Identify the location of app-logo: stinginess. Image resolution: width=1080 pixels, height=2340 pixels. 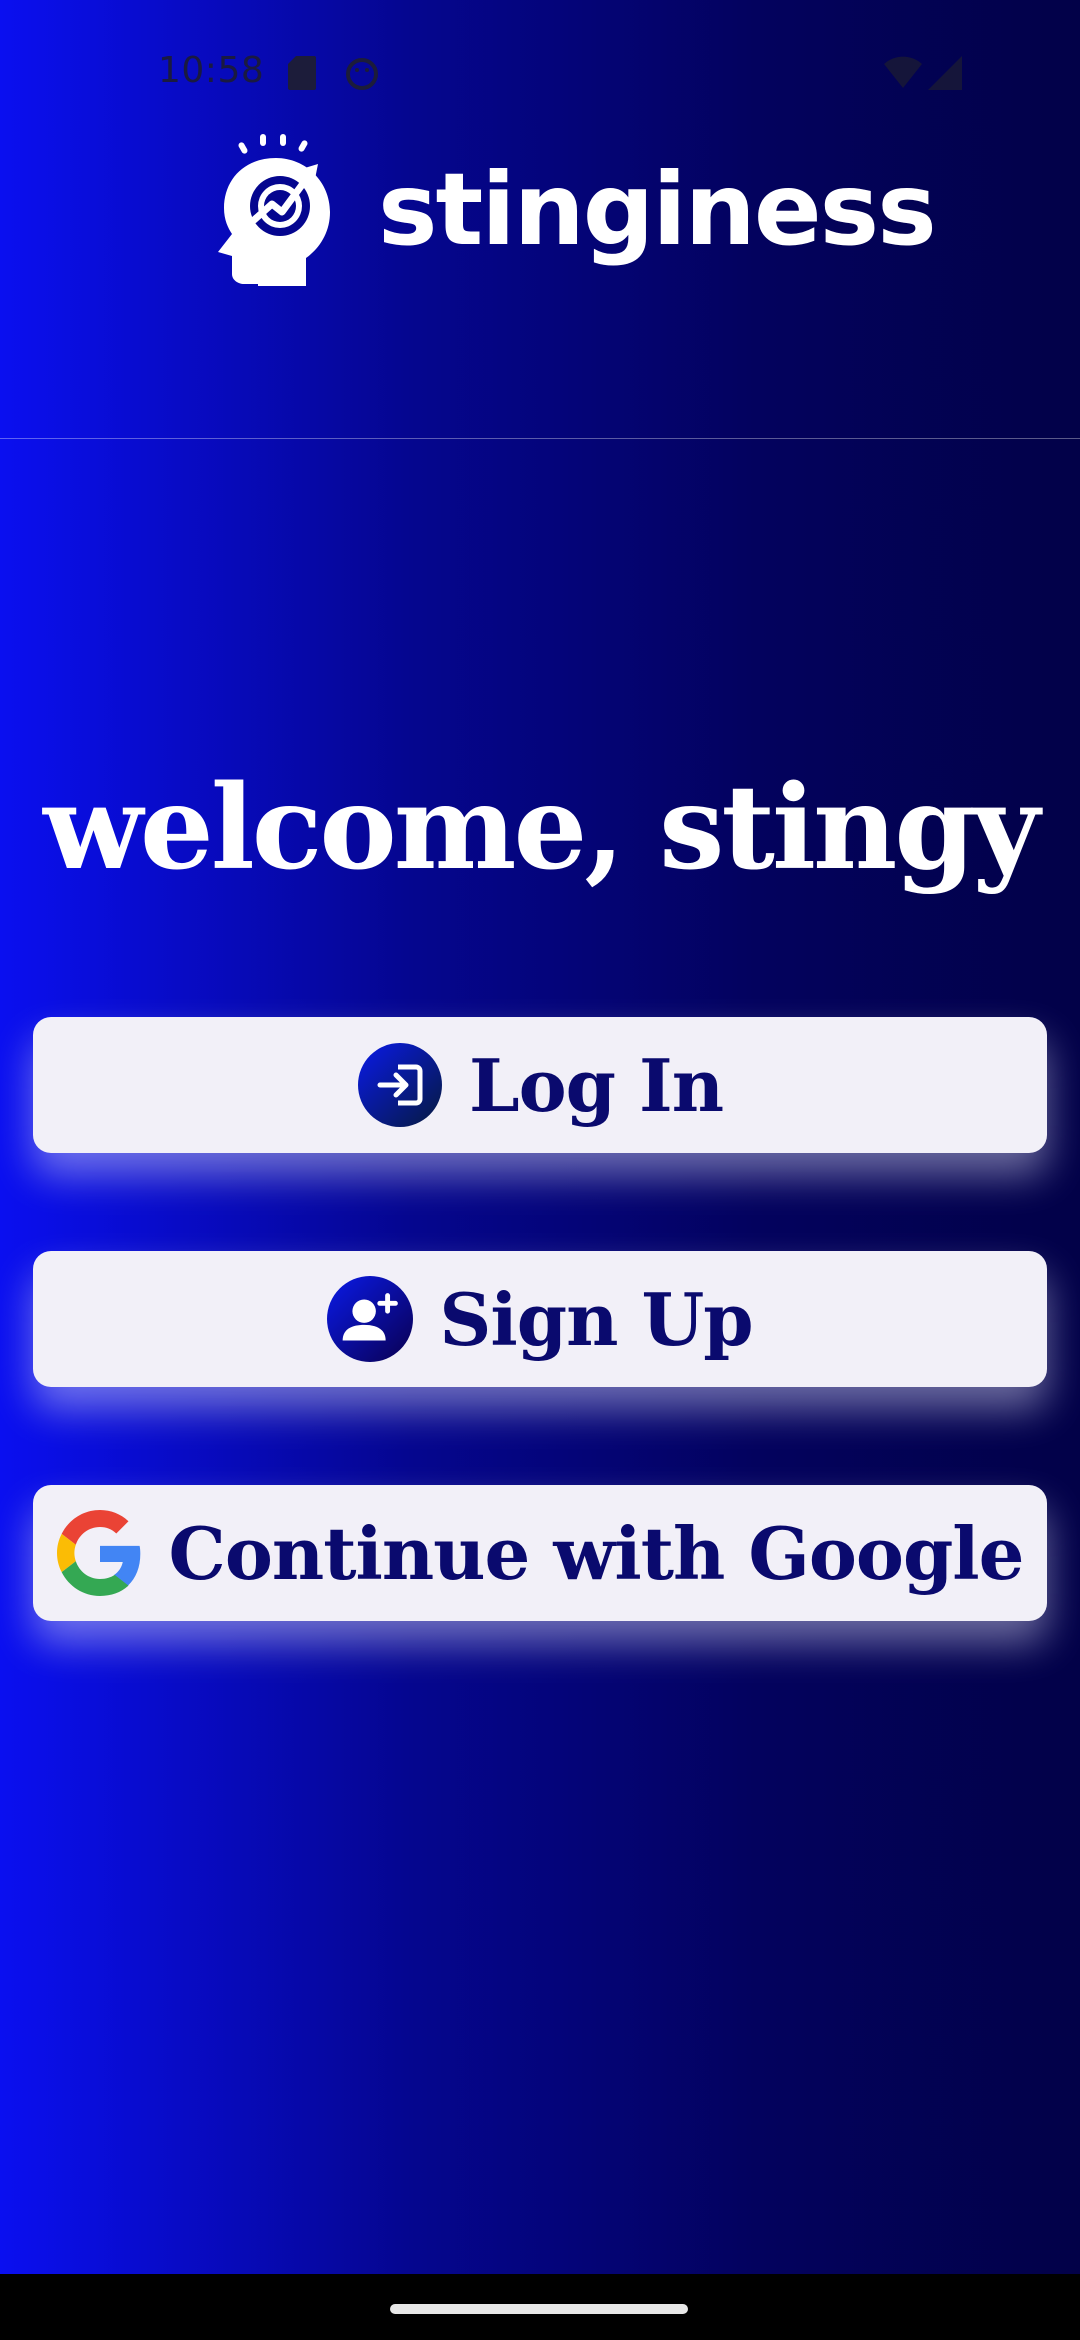
(575, 212).